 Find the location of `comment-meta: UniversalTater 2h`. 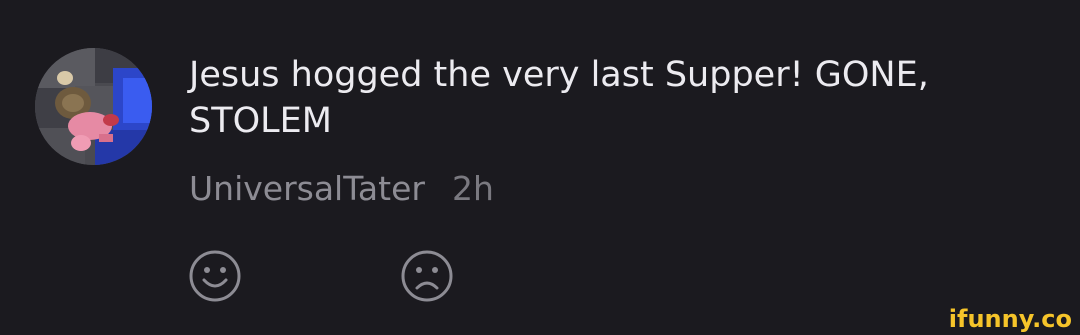

comment-meta: UniversalTater 2h is located at coordinates (341, 188).